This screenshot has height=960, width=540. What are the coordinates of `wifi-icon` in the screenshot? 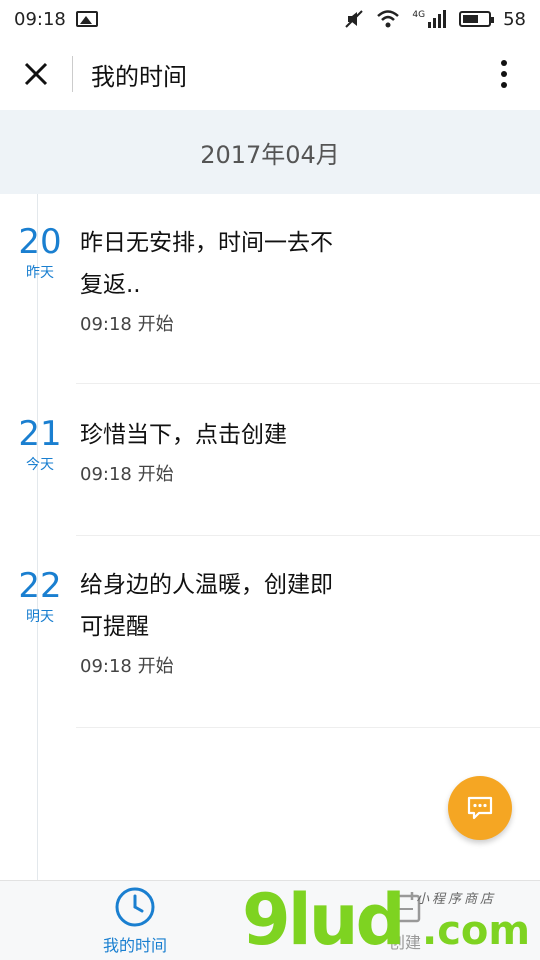 It's located at (388, 19).